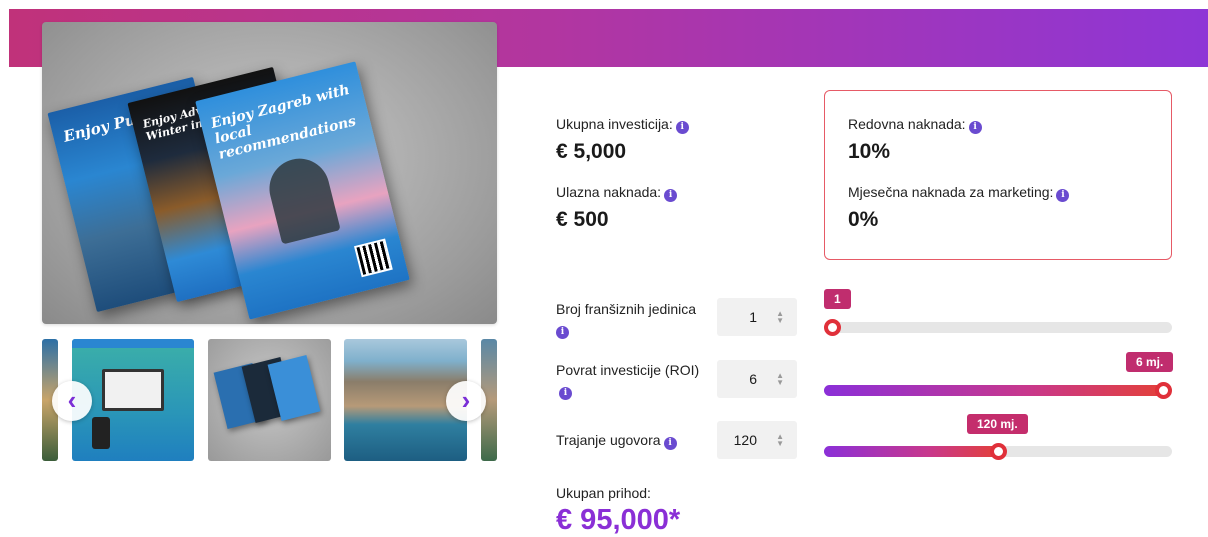 This screenshot has height=537, width=1208. I want to click on revenue-label: Ukupan prihod:, so click(603, 493).